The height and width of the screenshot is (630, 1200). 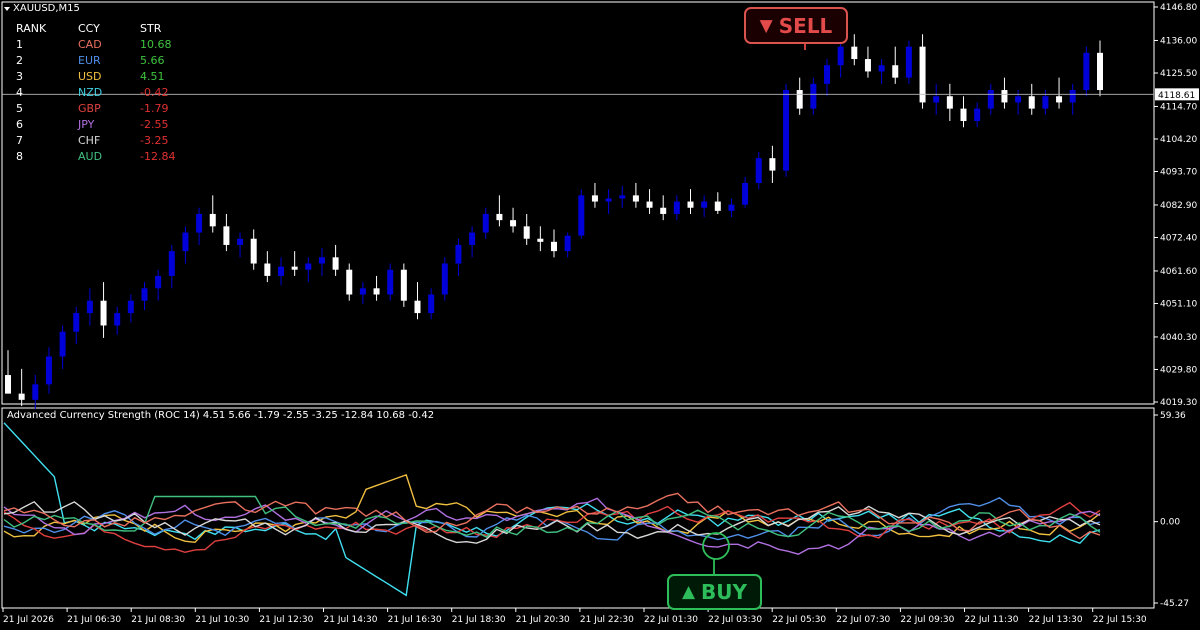 What do you see at coordinates (863, 620) in the screenshot?
I see `time-tick-label: 22 Jul 07:30` at bounding box center [863, 620].